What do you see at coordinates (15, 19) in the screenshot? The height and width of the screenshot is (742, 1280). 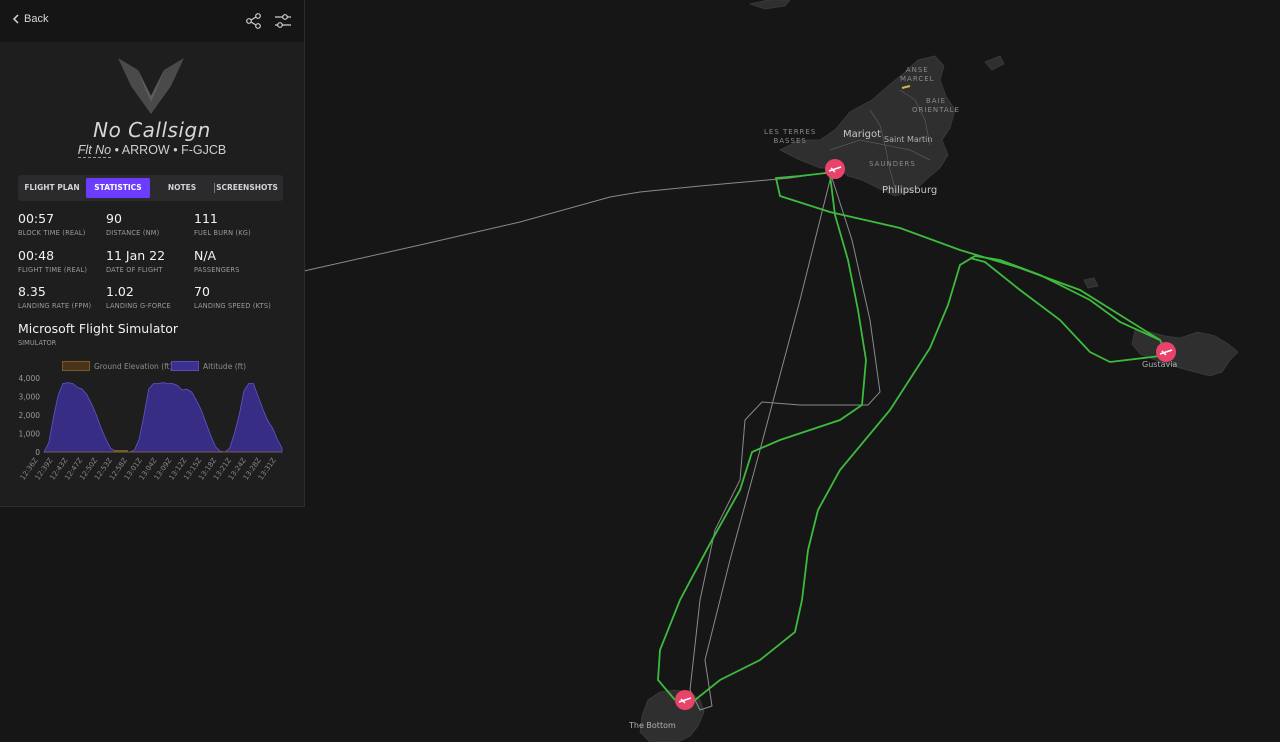 I see `chevron-left-icon` at bounding box center [15, 19].